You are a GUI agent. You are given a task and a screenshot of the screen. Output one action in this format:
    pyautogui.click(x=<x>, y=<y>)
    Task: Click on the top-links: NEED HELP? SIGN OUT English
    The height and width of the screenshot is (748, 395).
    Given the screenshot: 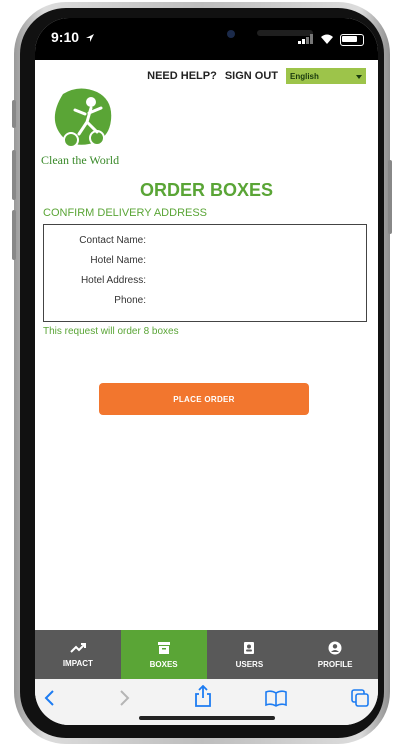 What is the action you would take?
    pyautogui.click(x=256, y=76)
    